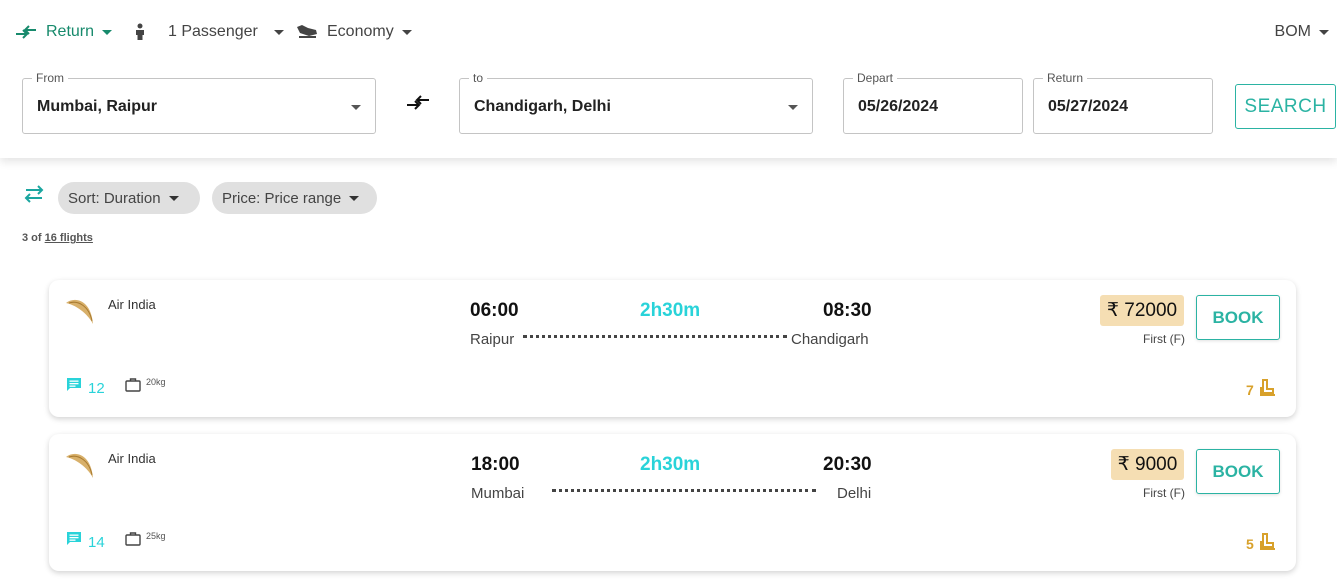  I want to click on cabin-dropdown: Economy, so click(354, 32).